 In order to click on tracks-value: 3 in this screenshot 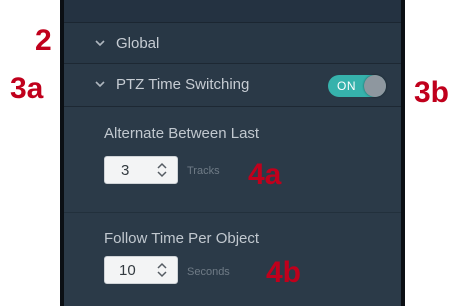, I will do `click(125, 170)`.